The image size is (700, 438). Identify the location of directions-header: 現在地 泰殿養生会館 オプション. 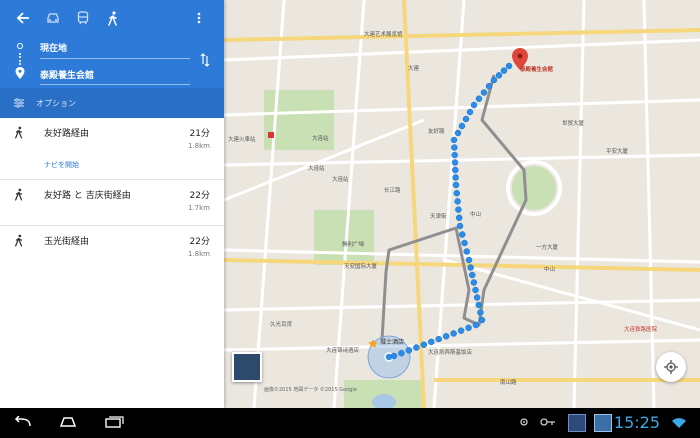
(112, 59).